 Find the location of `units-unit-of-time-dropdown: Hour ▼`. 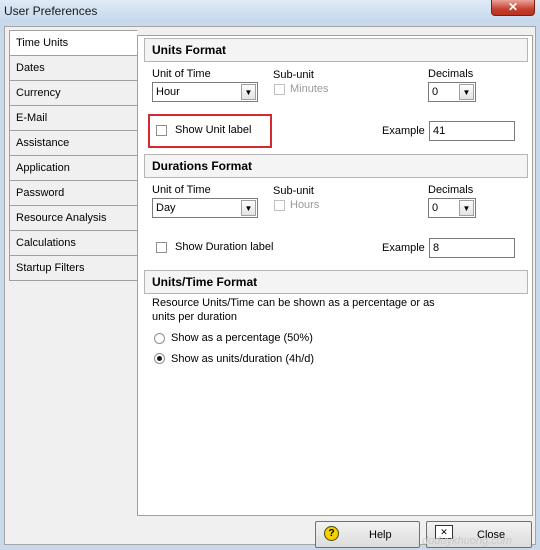

units-unit-of-time-dropdown: Hour ▼ is located at coordinates (205, 92).